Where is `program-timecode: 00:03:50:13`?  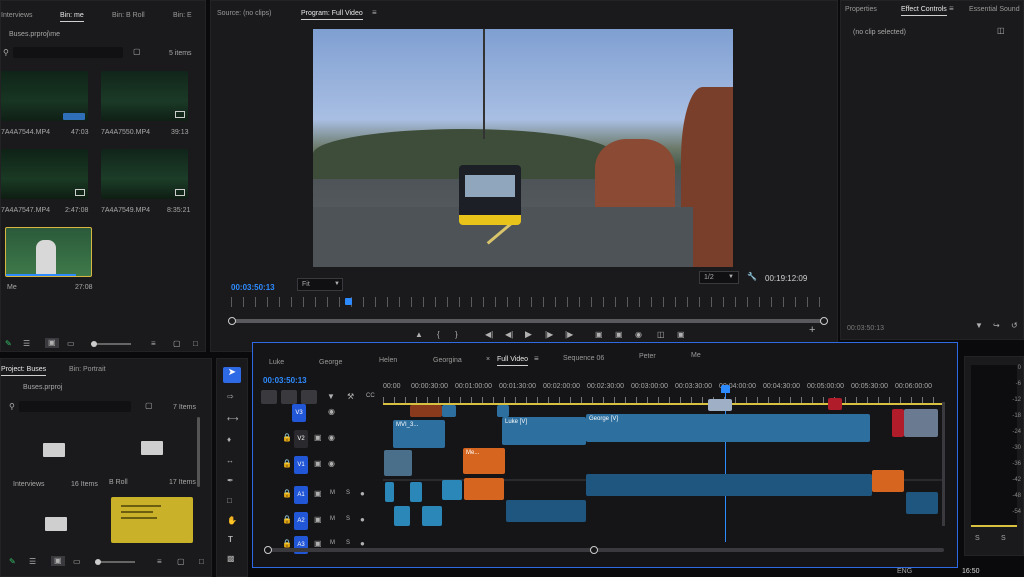
program-timecode: 00:03:50:13 is located at coordinates (253, 287).